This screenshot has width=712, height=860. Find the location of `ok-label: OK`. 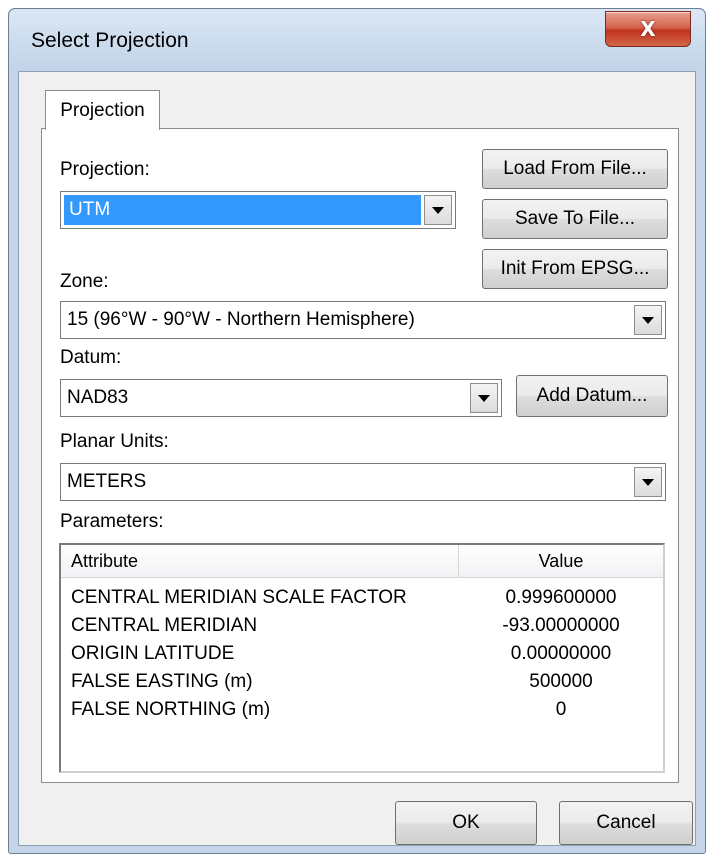

ok-label: OK is located at coordinates (466, 822).